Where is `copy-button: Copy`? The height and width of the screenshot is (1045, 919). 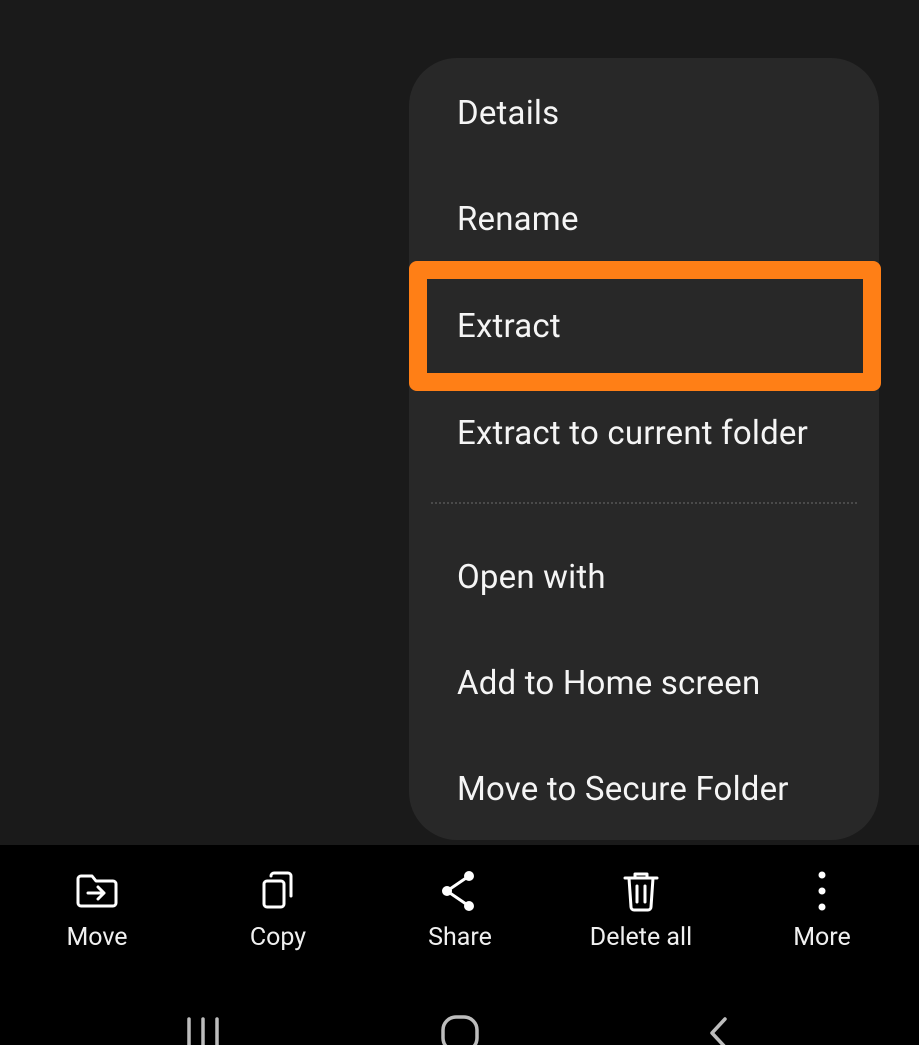 copy-button: Copy is located at coordinates (278, 927).